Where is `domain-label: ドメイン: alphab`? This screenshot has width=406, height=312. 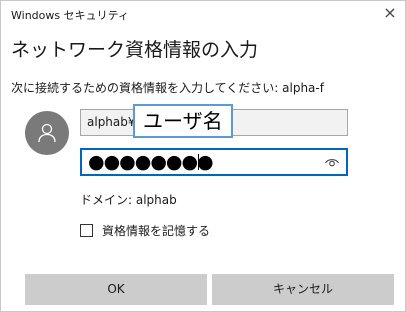
domain-label: ドメイン: alphab is located at coordinates (128, 200).